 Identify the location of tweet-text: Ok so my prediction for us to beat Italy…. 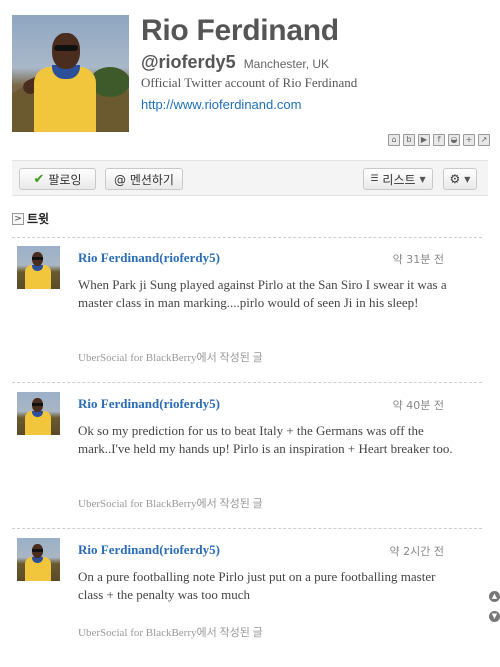
(265, 439).